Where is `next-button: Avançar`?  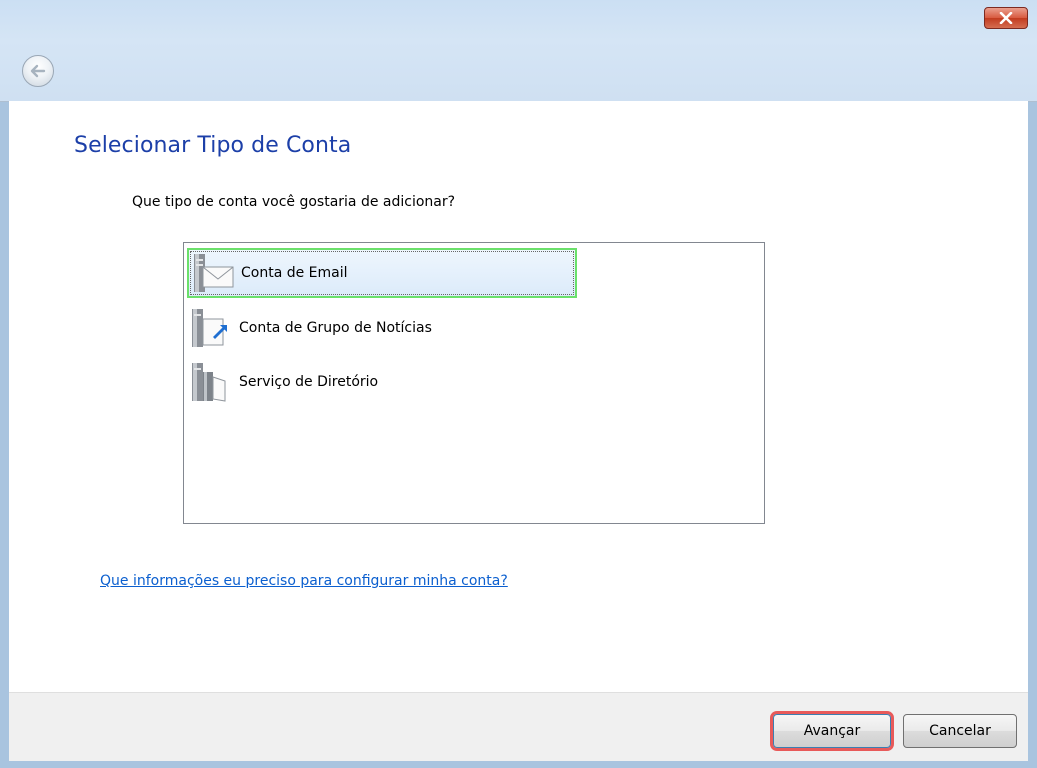 next-button: Avançar is located at coordinates (832, 731).